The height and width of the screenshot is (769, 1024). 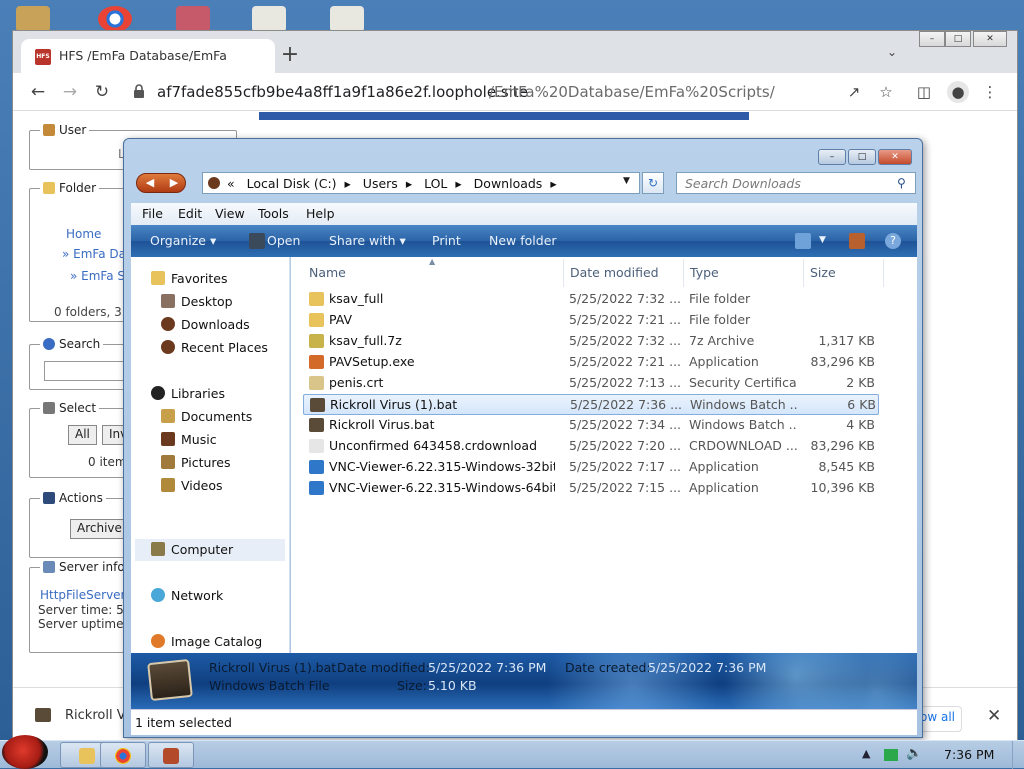 What do you see at coordinates (189, 439) in the screenshot?
I see `nav-music: Music` at bounding box center [189, 439].